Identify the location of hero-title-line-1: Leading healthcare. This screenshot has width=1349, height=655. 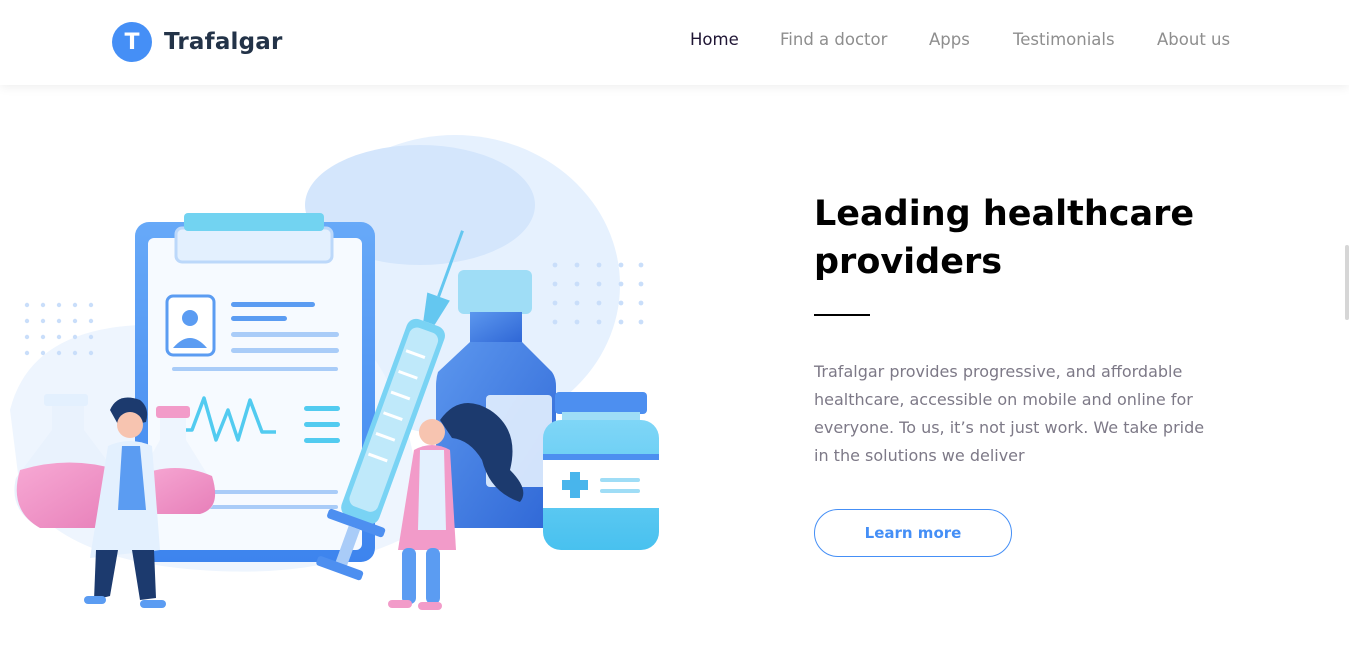
(1004, 214).